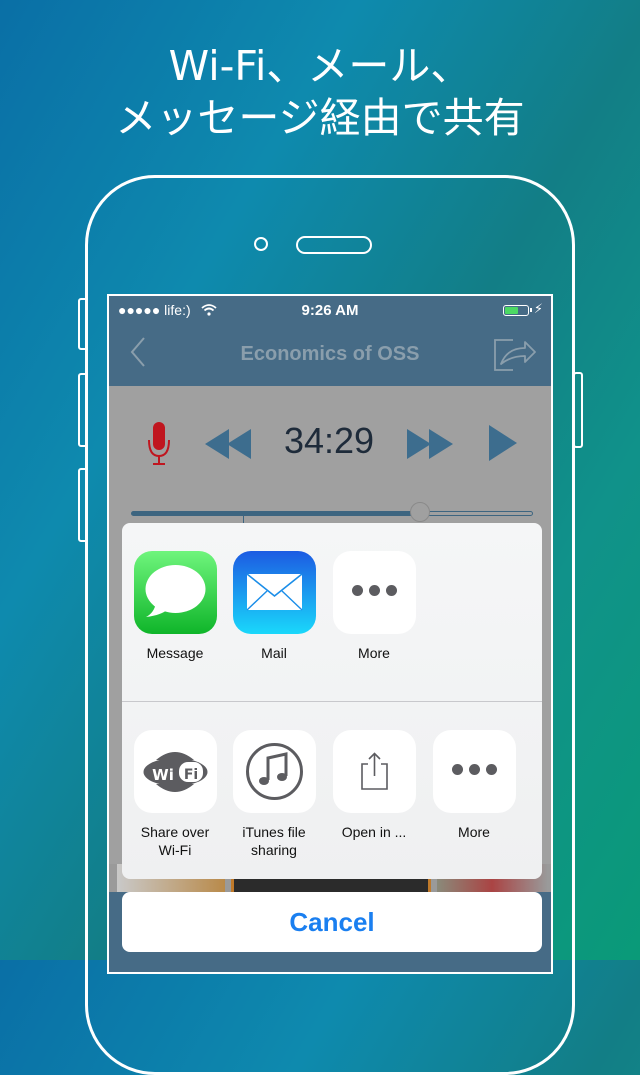 The width and height of the screenshot is (640, 1075). I want to click on music-note-icon, so click(274, 771).